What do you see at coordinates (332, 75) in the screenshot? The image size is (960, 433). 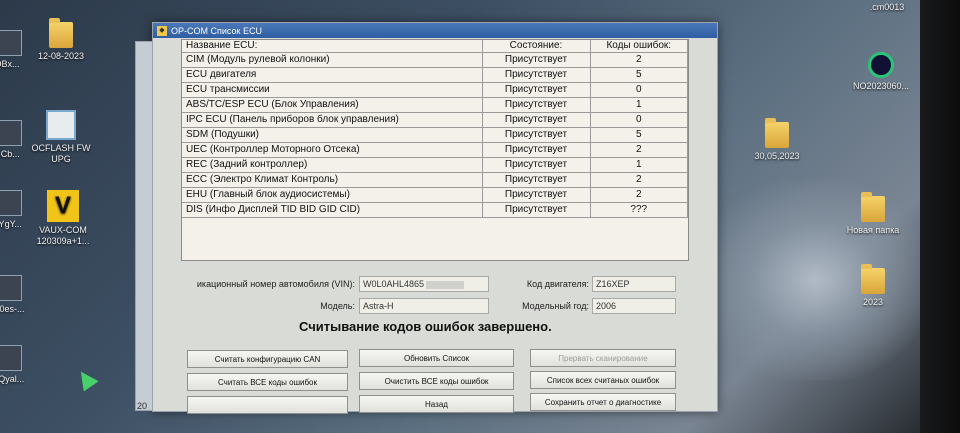 I see `ecu-name-cell: ECU двигателя` at bounding box center [332, 75].